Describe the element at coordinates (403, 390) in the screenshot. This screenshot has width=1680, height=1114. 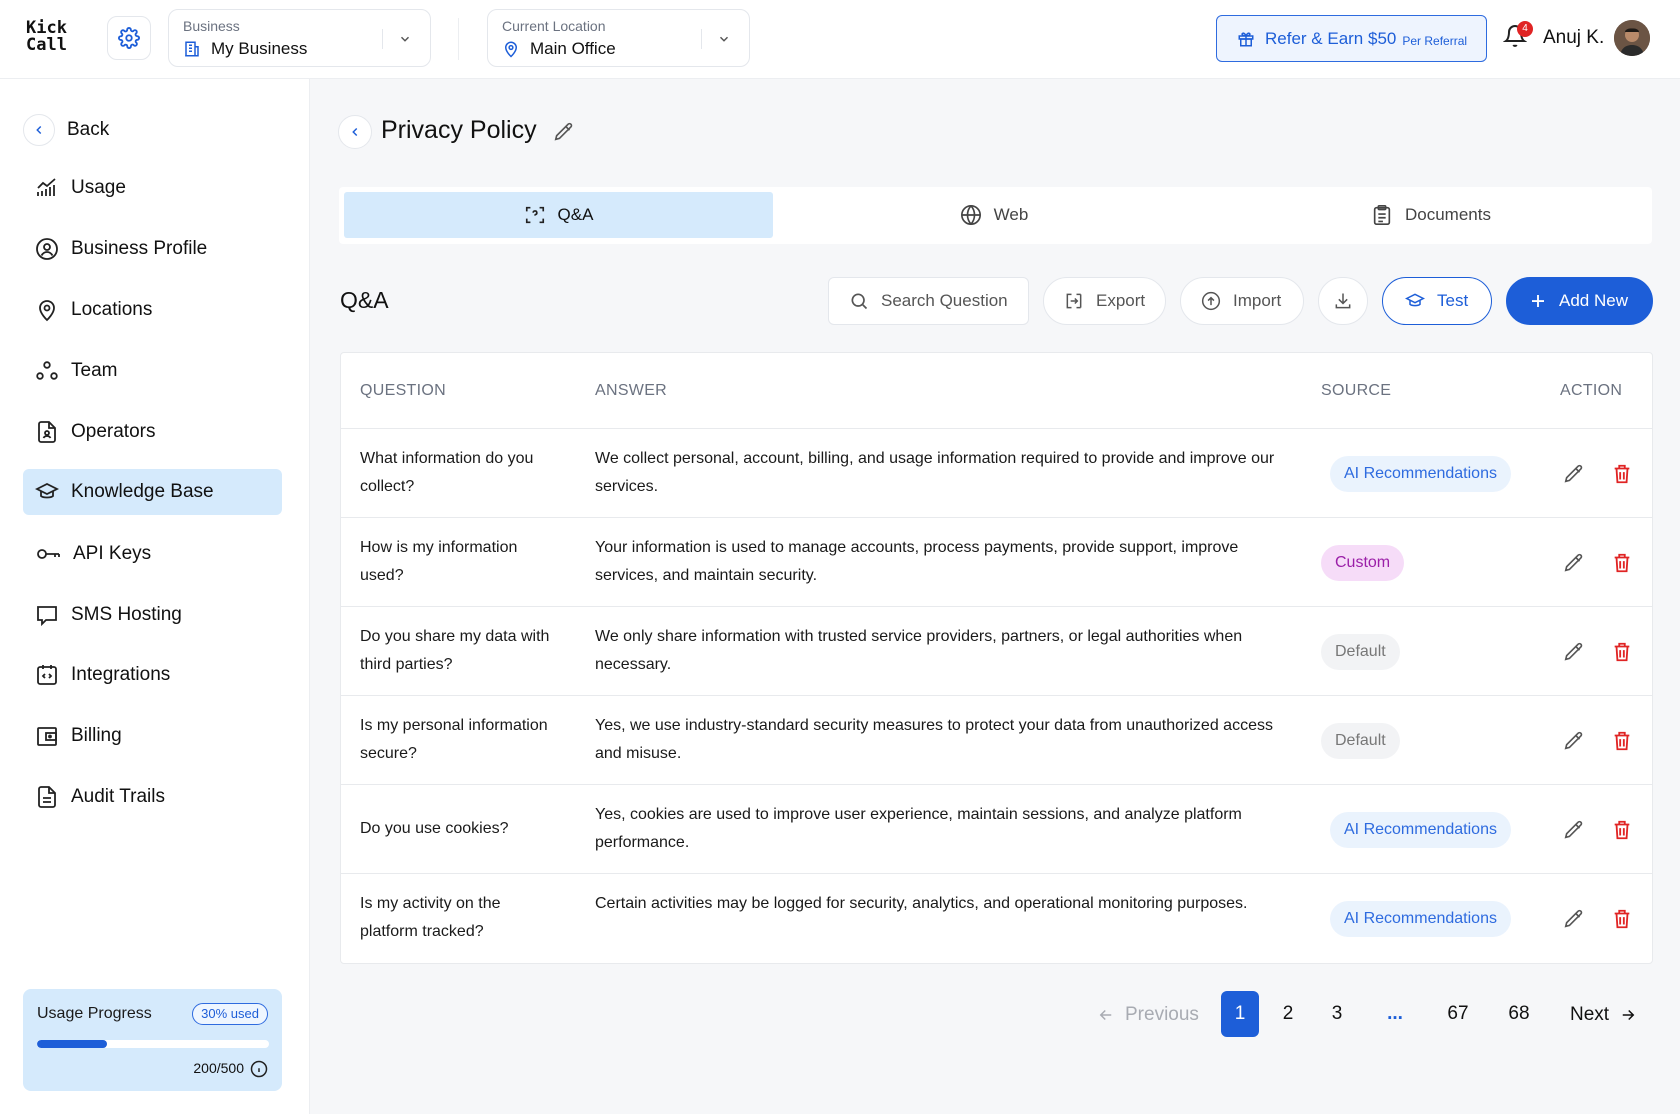
I see `column-header-question: QUESTION` at that location.